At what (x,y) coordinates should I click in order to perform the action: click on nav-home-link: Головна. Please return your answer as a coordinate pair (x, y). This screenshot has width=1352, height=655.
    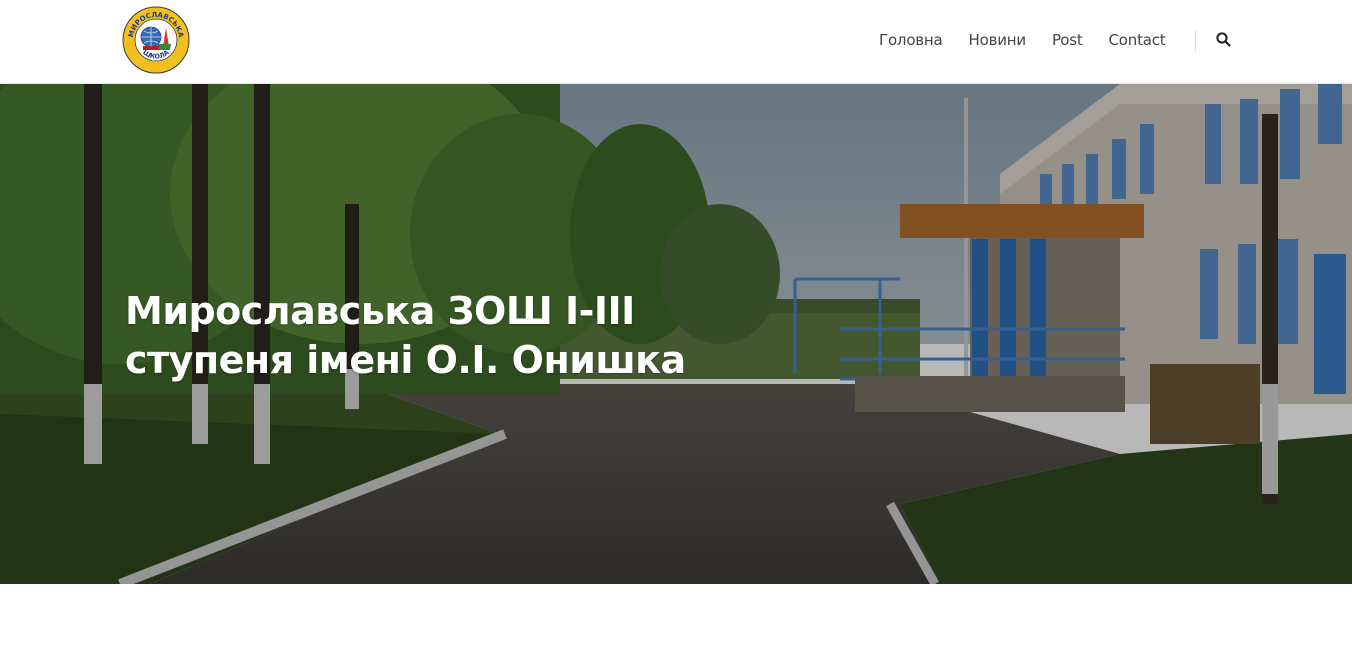
    Looking at the image, I should click on (911, 40).